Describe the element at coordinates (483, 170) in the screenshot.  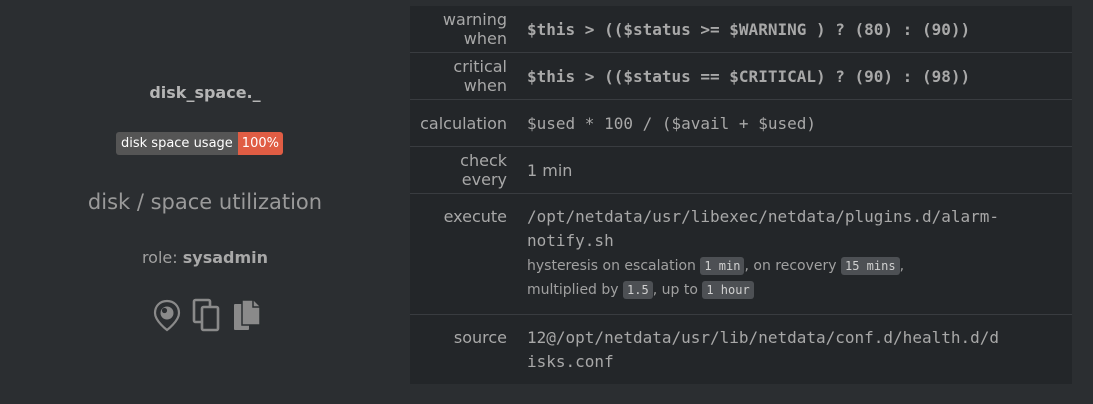
I see `row-key: check every` at that location.